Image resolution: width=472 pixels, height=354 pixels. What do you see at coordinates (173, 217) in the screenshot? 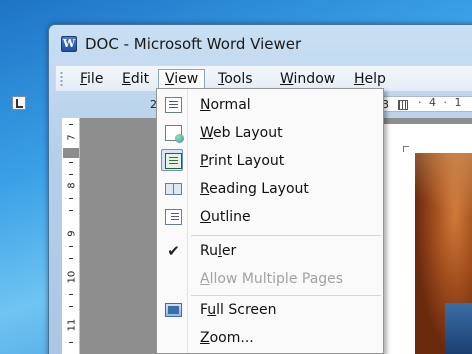
I see `outline-view-icon` at bounding box center [173, 217].